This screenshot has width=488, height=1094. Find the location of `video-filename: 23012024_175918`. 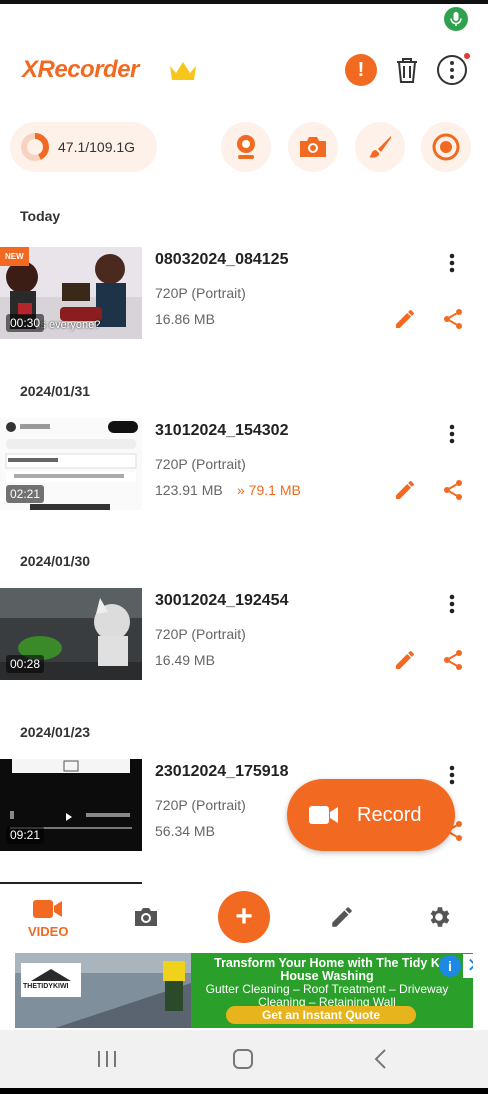

video-filename: 23012024_175918 is located at coordinates (222, 771).